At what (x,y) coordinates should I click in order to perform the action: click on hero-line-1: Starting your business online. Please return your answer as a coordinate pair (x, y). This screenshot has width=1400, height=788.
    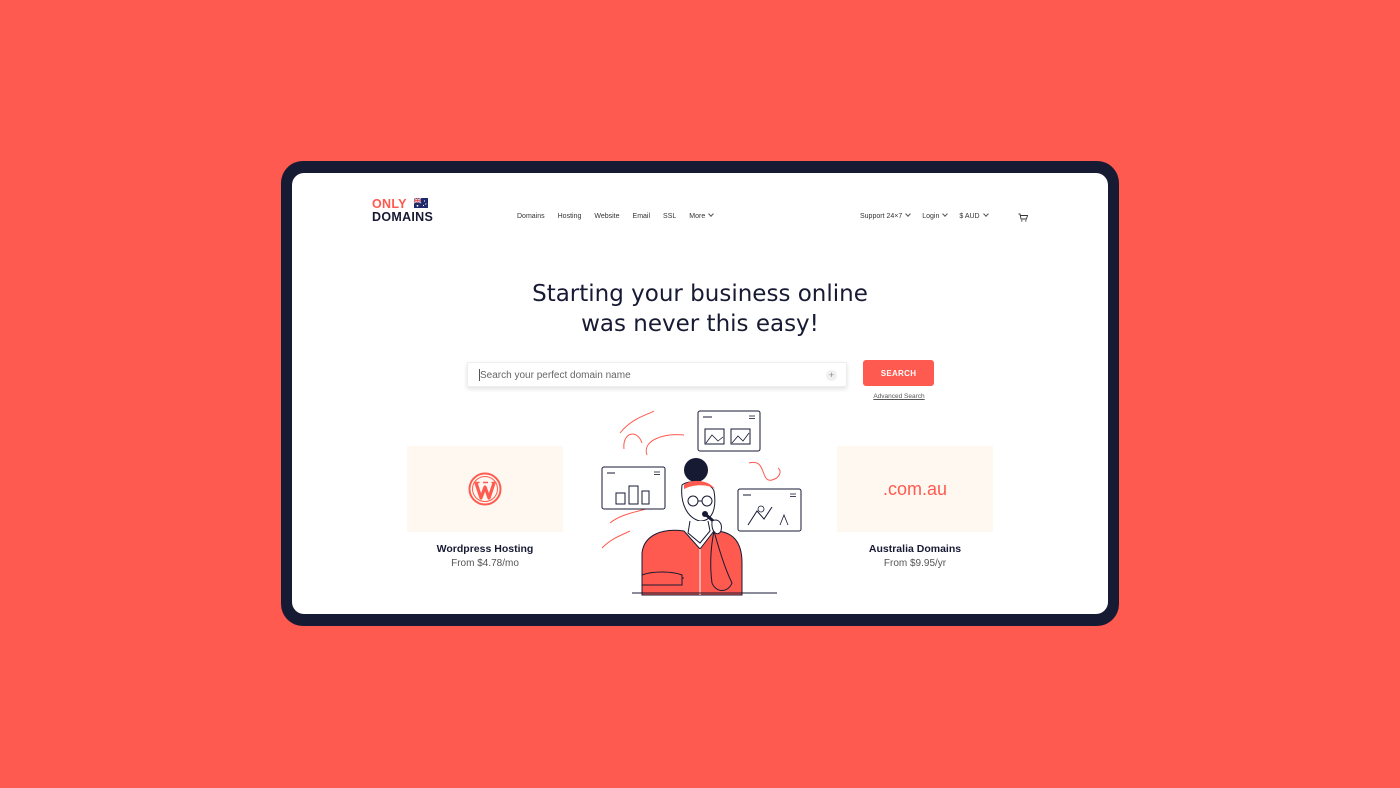
    Looking at the image, I should click on (700, 294).